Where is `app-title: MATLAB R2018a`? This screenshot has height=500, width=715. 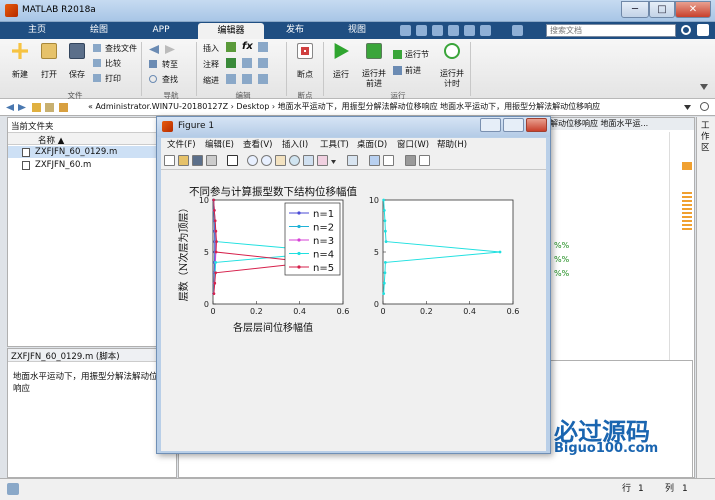 app-title: MATLAB R2018a is located at coordinates (59, 10).